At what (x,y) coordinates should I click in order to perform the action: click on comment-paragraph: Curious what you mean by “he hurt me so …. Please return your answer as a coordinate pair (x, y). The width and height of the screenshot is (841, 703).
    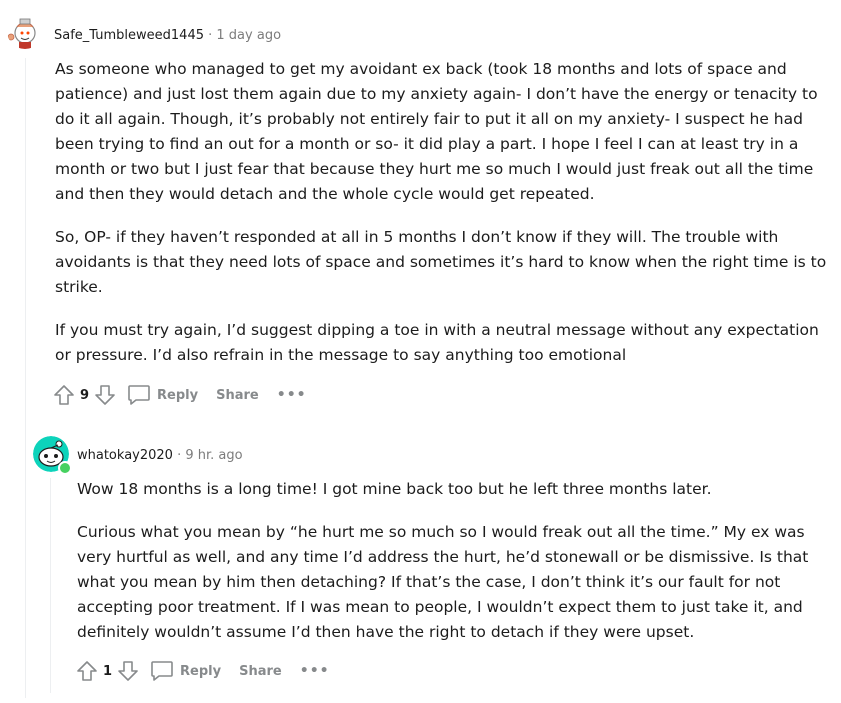
    Looking at the image, I should click on (443, 582).